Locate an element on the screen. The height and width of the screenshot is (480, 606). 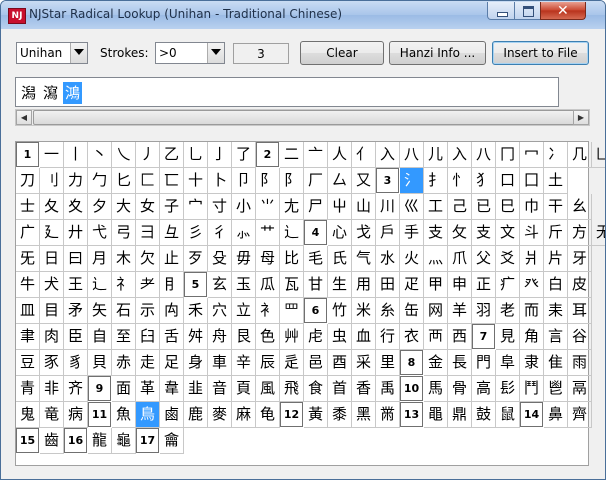
radical-cell: 无 is located at coordinates (598, 233).